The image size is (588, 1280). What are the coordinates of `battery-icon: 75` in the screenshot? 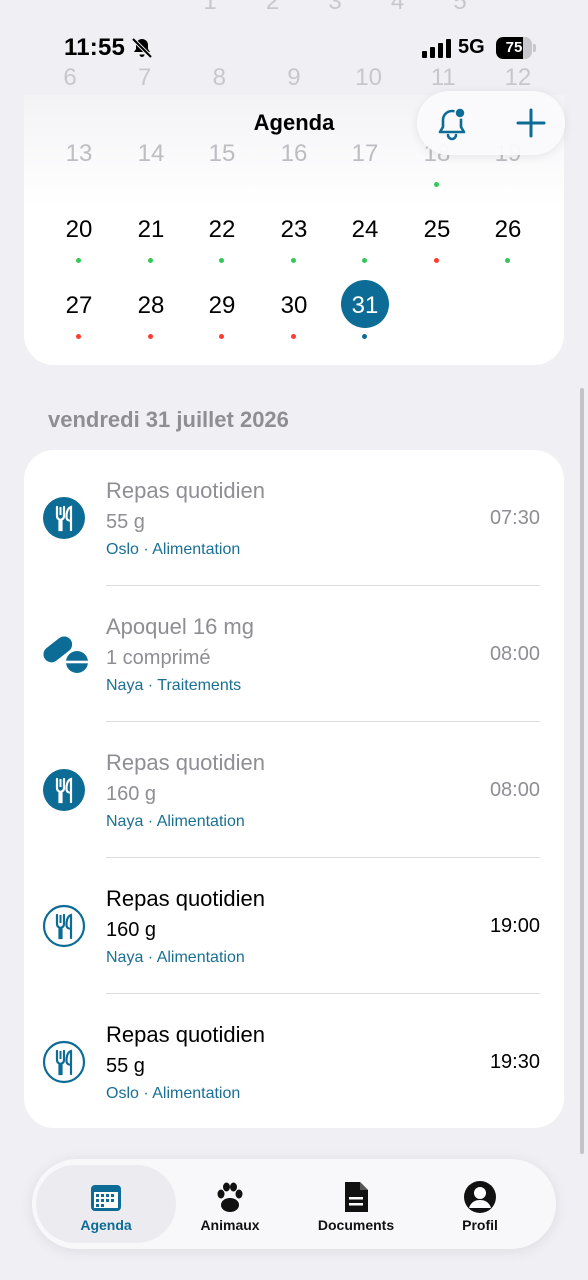 It's located at (516, 48).